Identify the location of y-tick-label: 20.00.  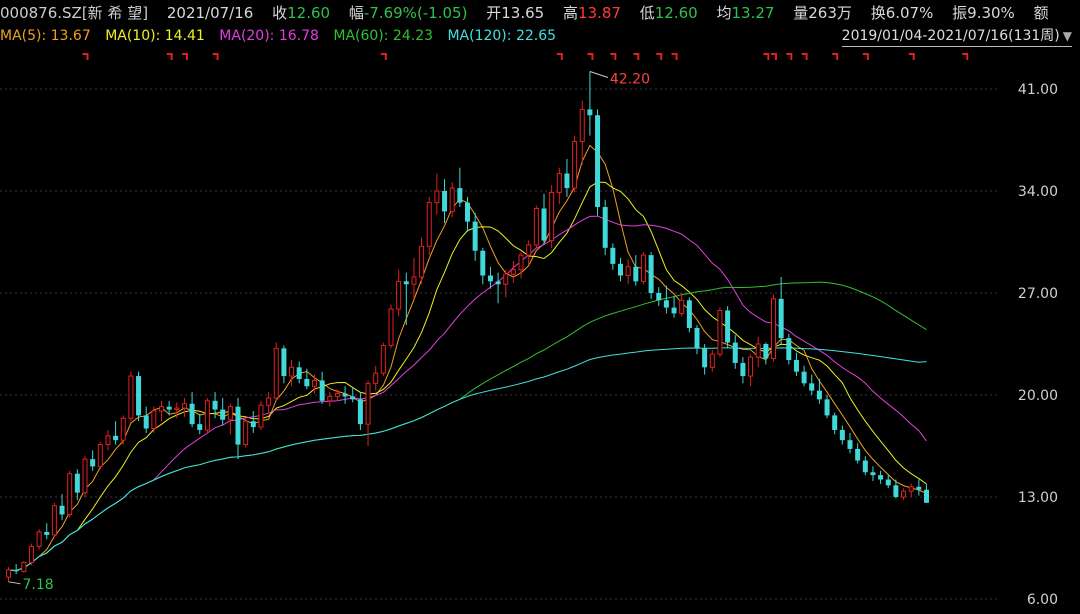
(1038, 396).